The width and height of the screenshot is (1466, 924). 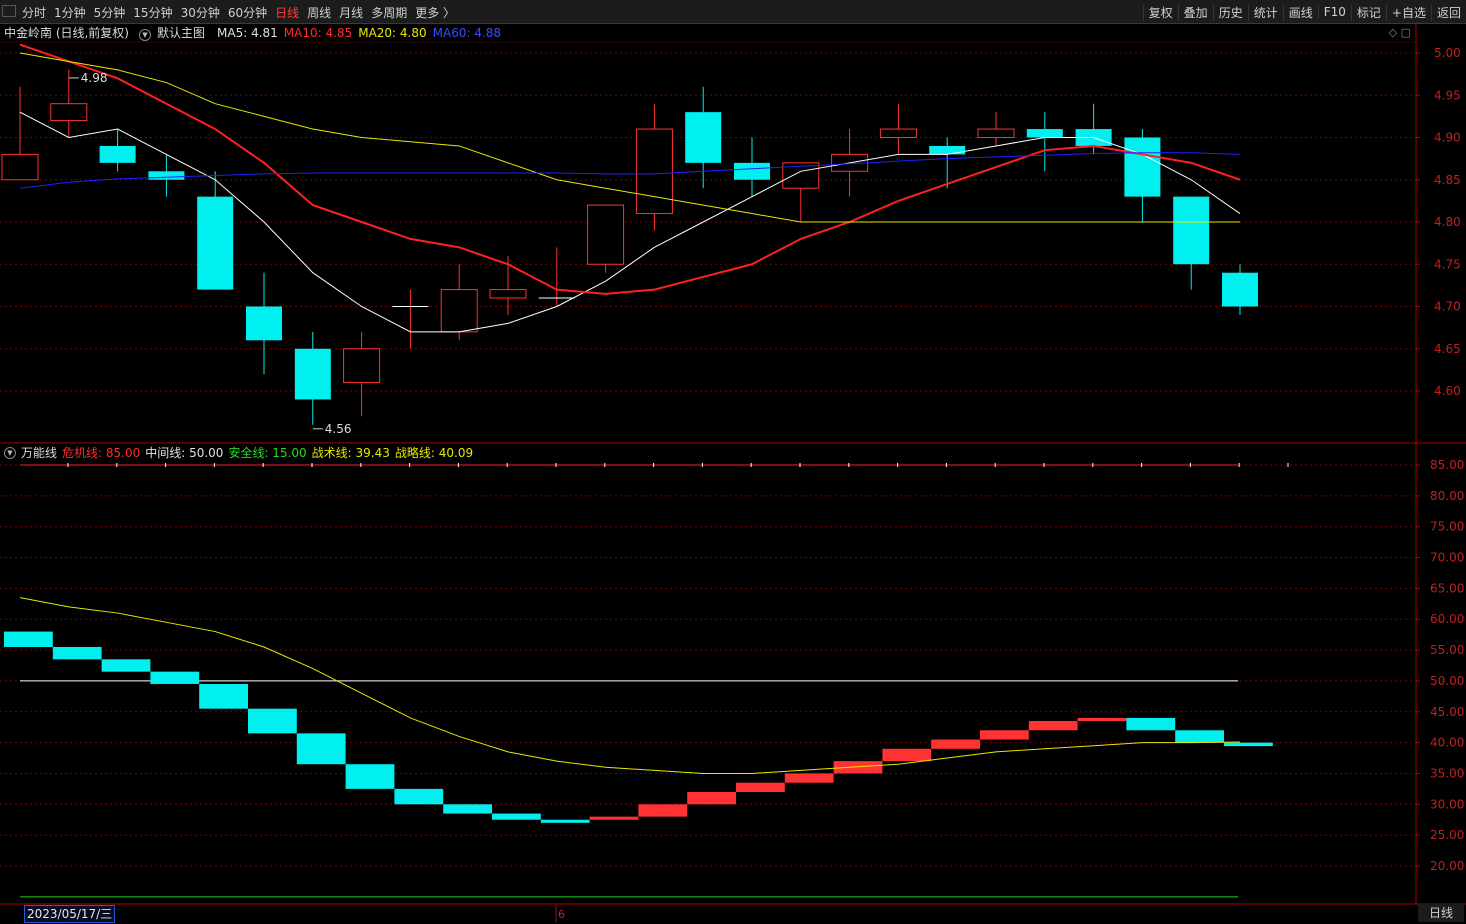 I want to click on indicator-tick-label: 20.00, so click(x=1447, y=866).